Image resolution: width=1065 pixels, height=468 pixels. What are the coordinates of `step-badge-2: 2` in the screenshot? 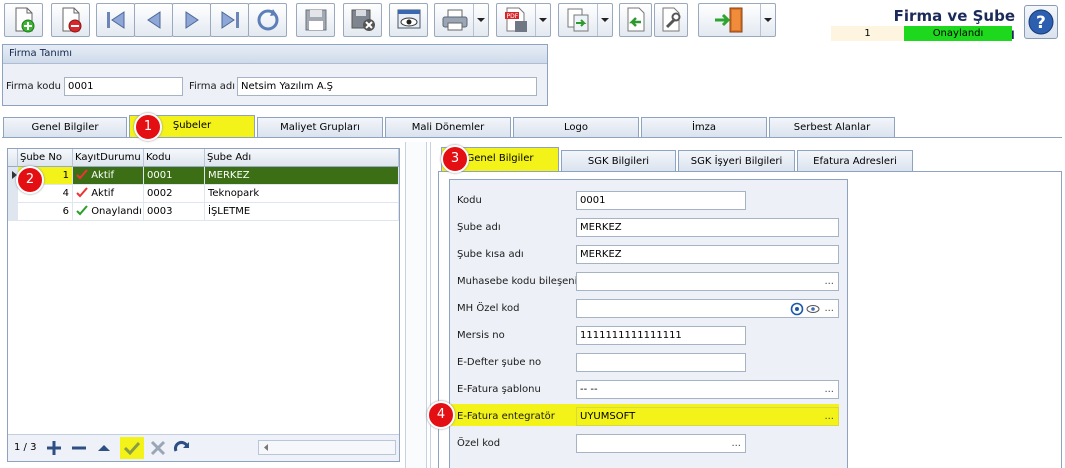 It's located at (30, 180).